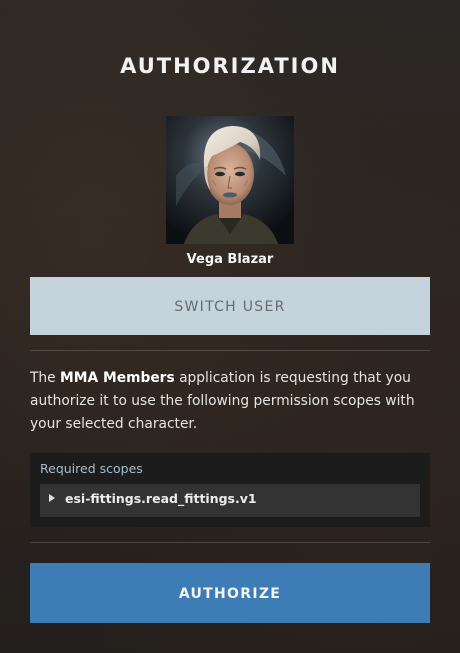 The width and height of the screenshot is (460, 653). I want to click on caret-right-icon, so click(52, 498).